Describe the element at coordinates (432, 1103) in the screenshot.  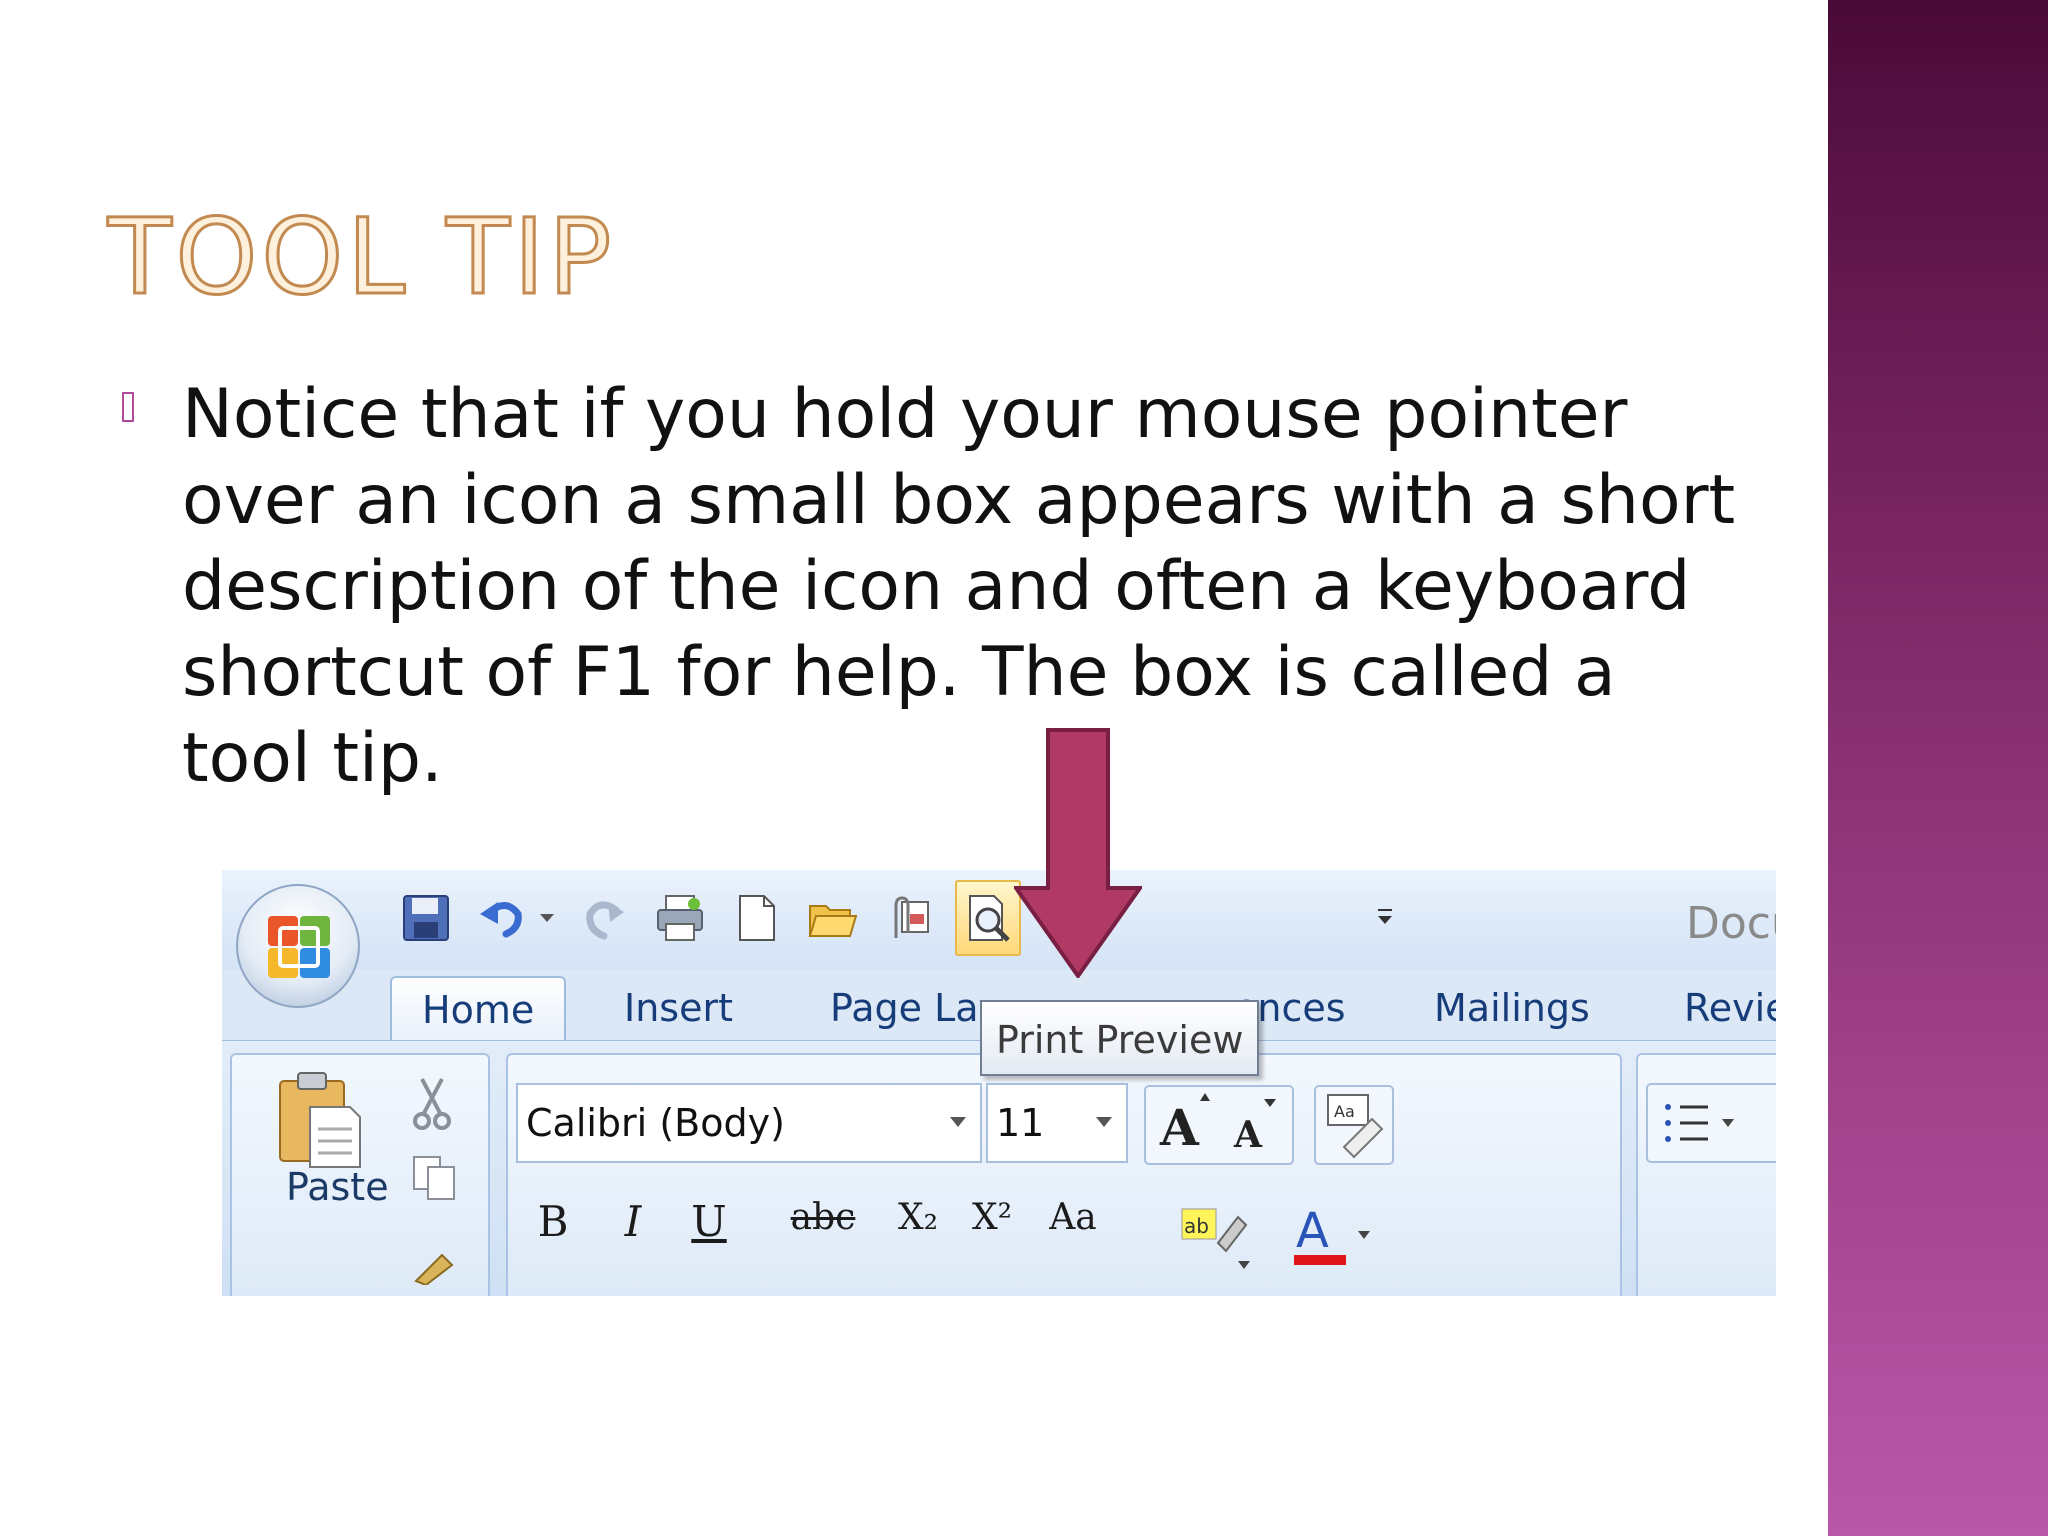
I see `cut-icon` at that location.